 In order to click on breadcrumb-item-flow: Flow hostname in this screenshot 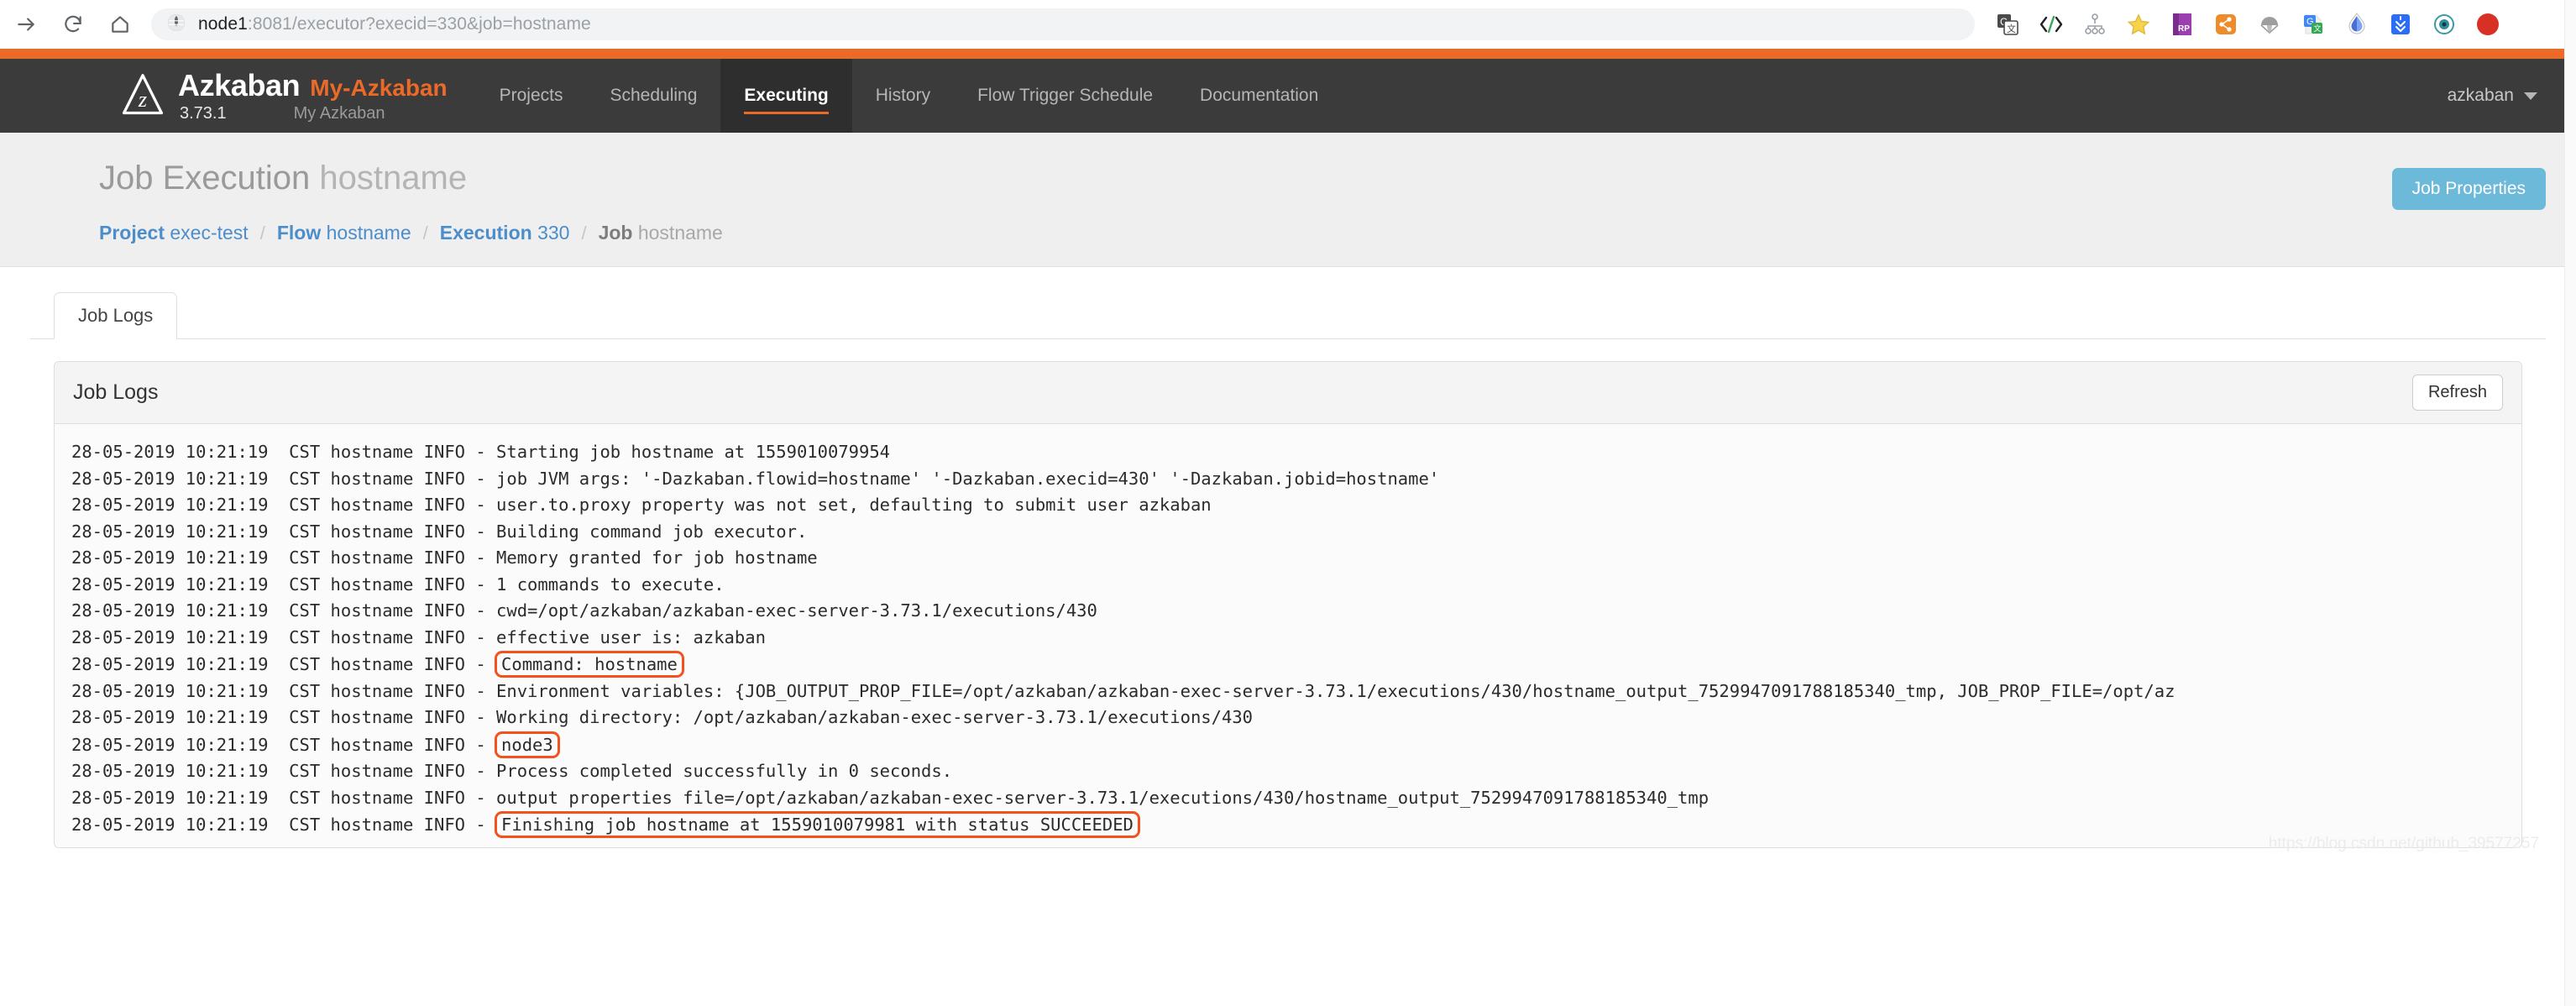, I will do `click(344, 233)`.